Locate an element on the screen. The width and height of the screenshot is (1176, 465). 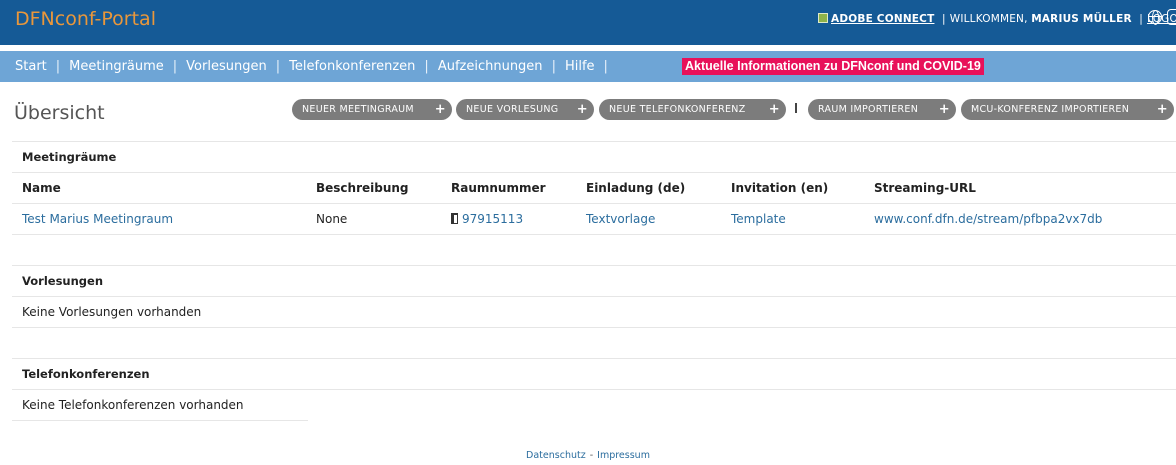
lectures-section-title: Vorlesungen is located at coordinates (63, 281).